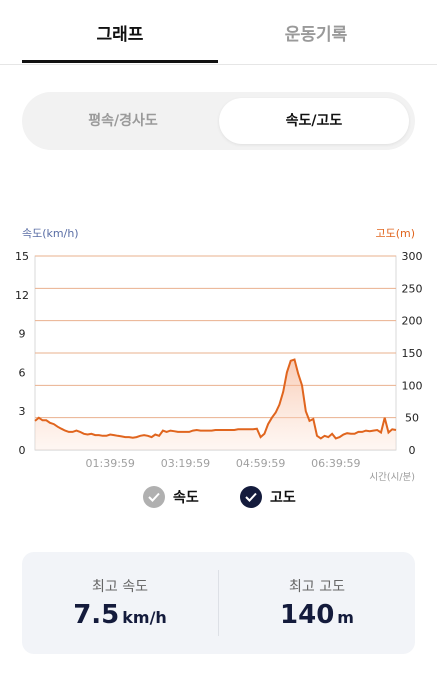 This screenshot has width=437, height=673. What do you see at coordinates (412, 288) in the screenshot?
I see `y-right-tick-label: 250` at bounding box center [412, 288].